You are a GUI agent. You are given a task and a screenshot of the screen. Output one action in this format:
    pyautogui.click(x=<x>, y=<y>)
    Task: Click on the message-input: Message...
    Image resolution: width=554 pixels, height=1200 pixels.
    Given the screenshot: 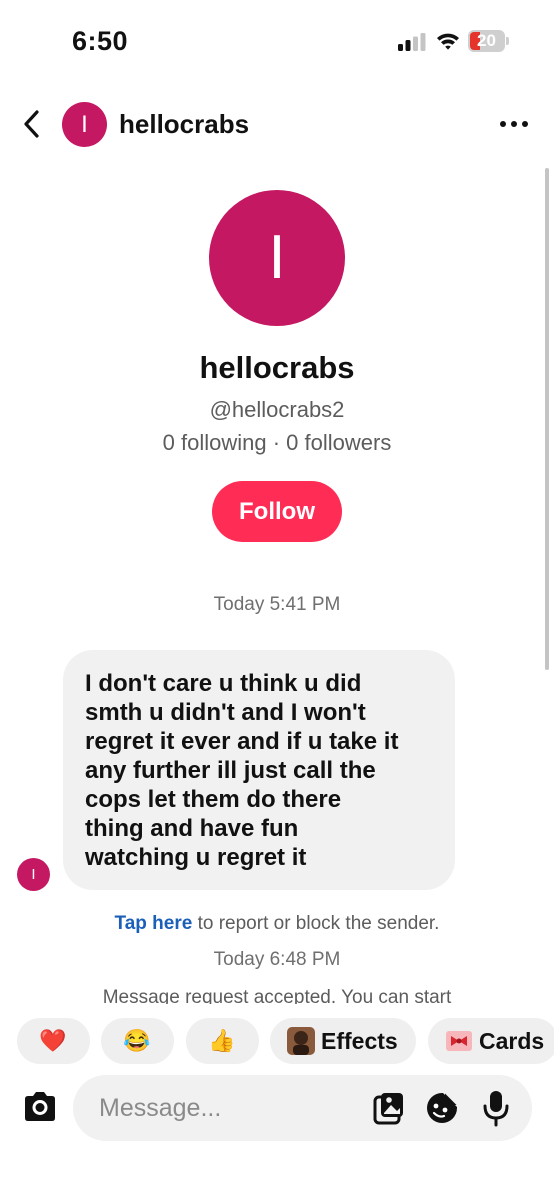 What is the action you would take?
    pyautogui.click(x=302, y=1108)
    